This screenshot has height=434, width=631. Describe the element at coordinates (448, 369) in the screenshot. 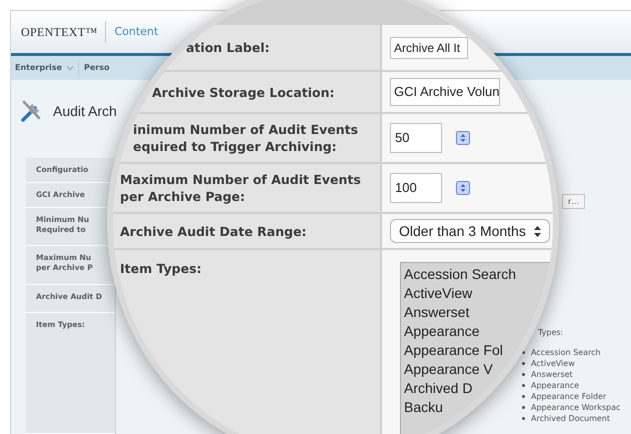

I see `list-option: Appearance V` at that location.